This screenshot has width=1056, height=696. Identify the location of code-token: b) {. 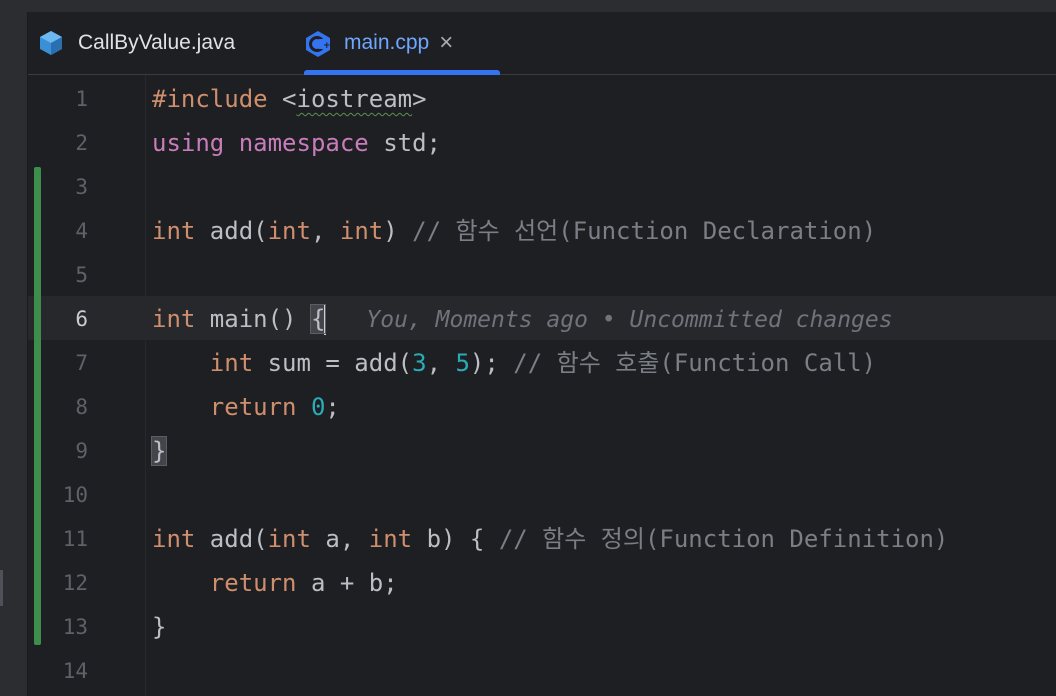
(455, 539).